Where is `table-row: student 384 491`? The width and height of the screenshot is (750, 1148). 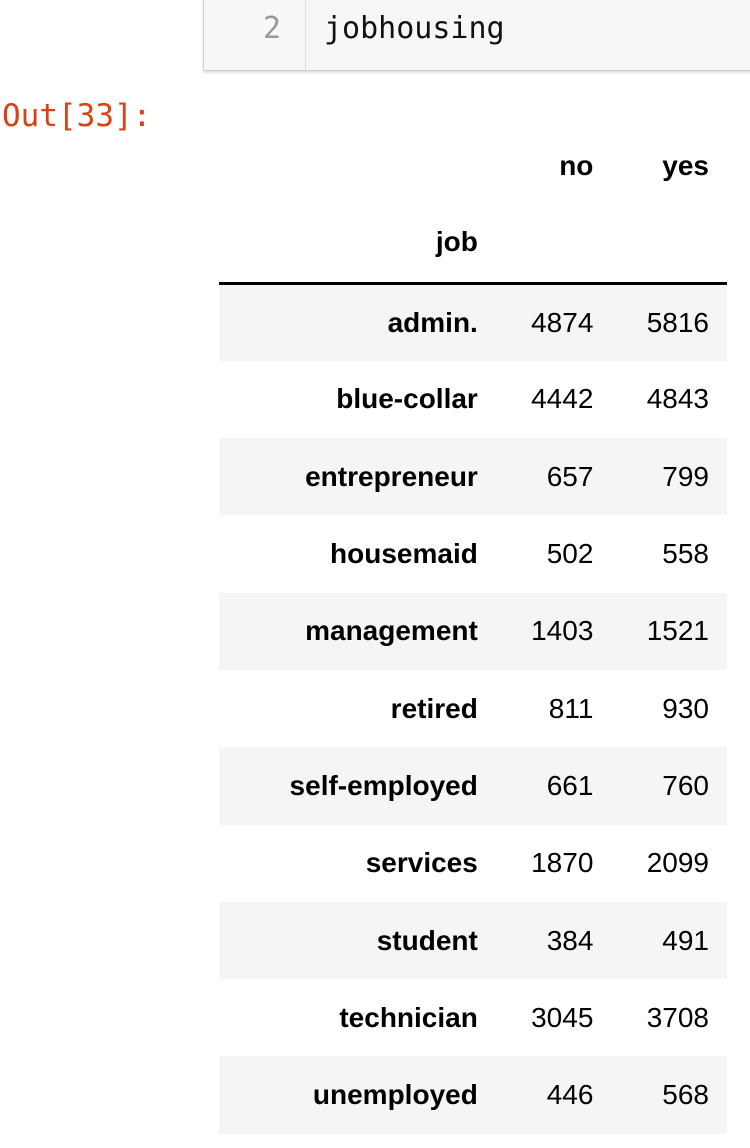 table-row: student 384 491 is located at coordinates (473, 940).